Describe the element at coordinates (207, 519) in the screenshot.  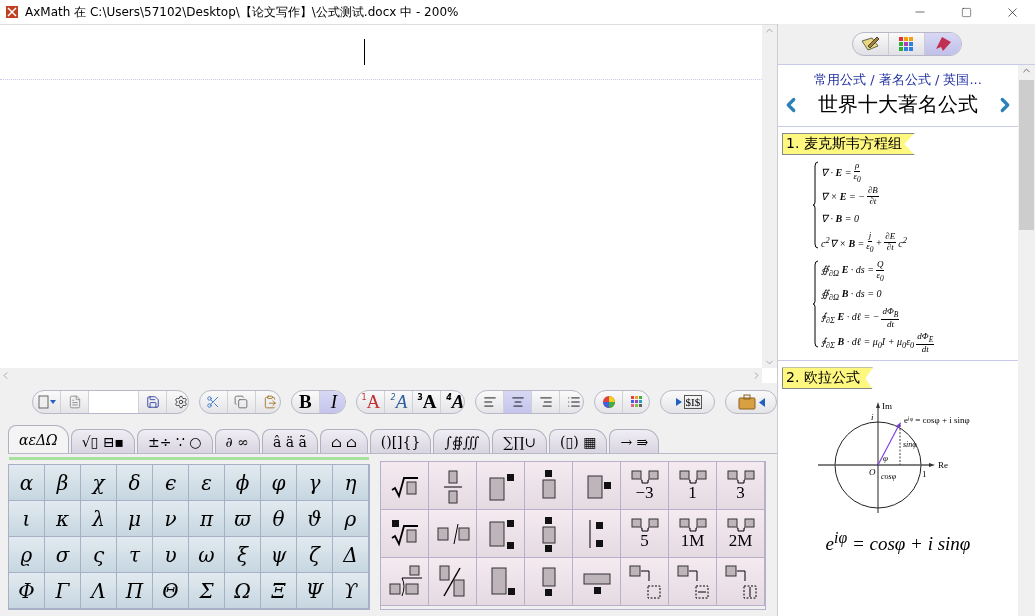
I see `symbol-button: π` at that location.